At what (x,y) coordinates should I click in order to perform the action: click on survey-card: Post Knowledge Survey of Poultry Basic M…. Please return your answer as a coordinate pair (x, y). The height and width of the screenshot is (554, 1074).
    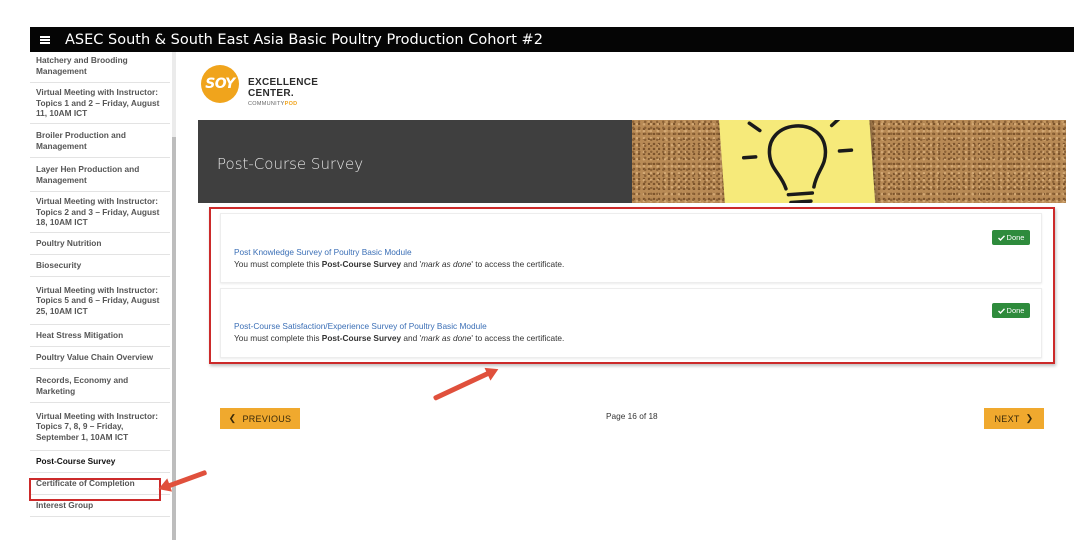
    Looking at the image, I should click on (631, 248).